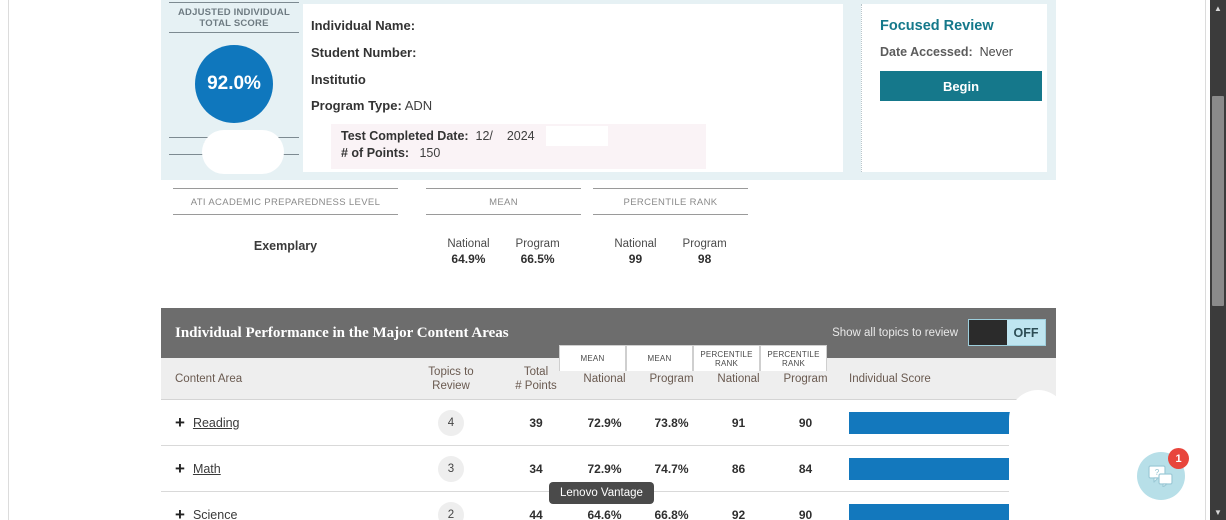  Describe the element at coordinates (726, 354) in the screenshot. I see `mini-tab-2-line1: PERCENTILE` at that location.